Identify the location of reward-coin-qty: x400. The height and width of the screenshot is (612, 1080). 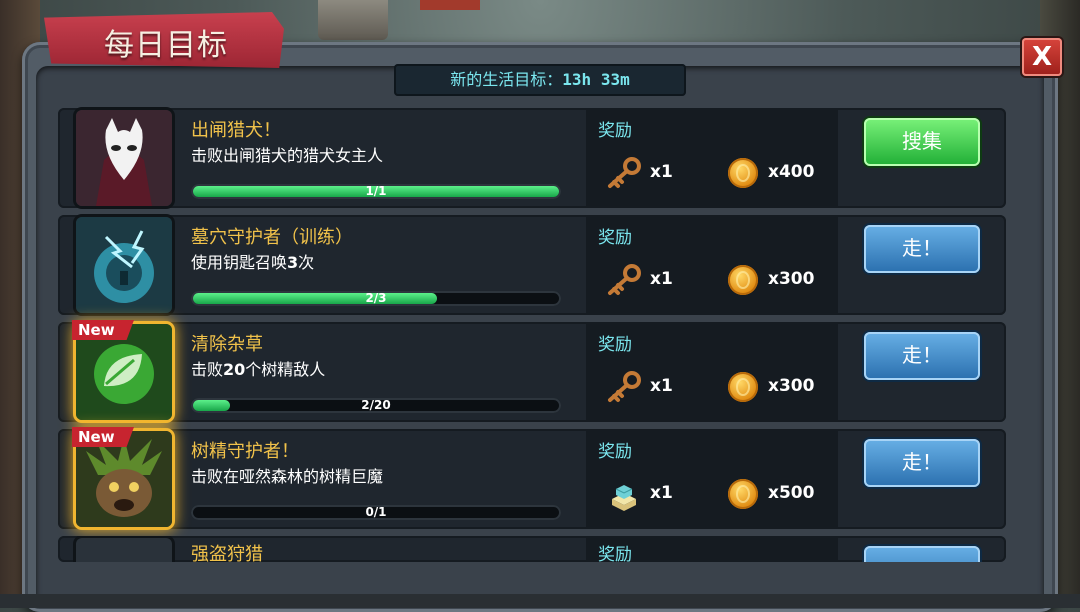
(791, 172).